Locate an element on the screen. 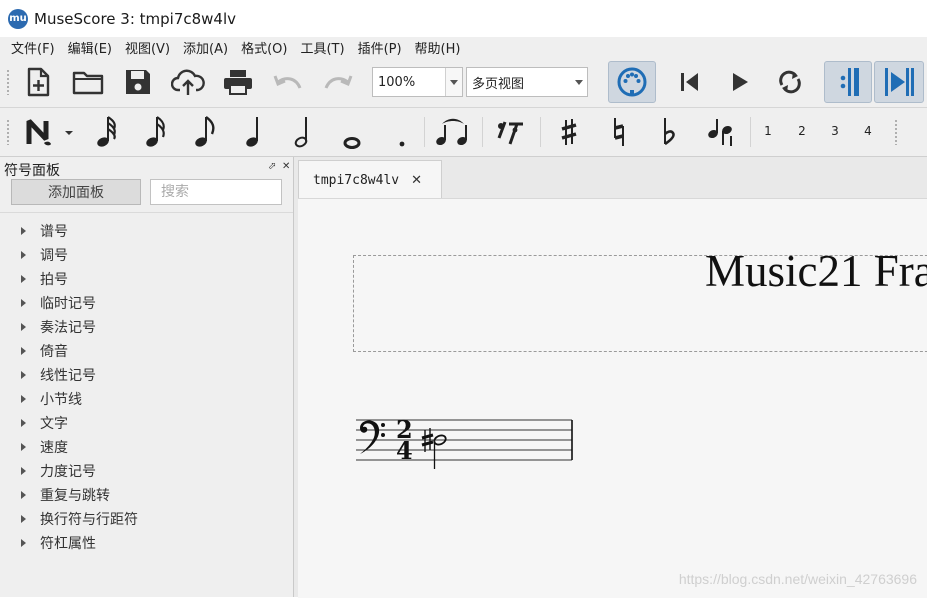  duration-64th-button is located at coordinates (107, 132).